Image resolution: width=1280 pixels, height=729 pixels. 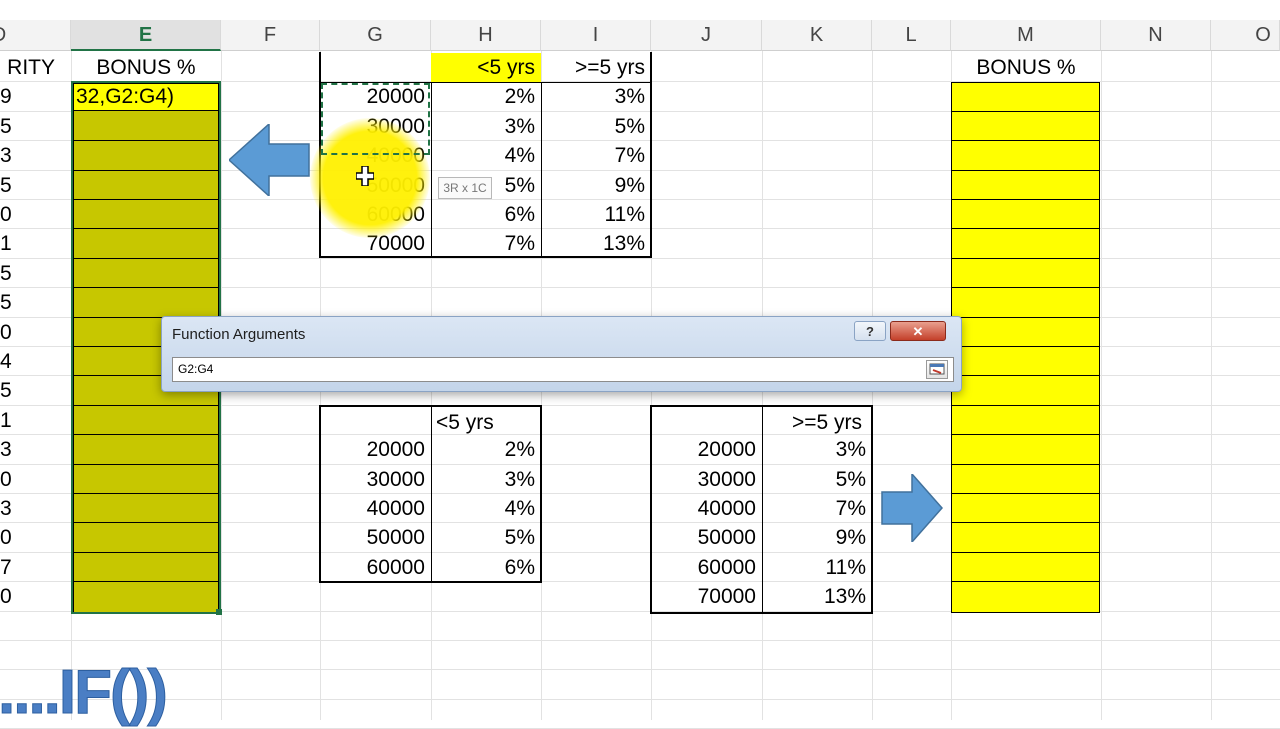 What do you see at coordinates (850, 479) in the screenshot?
I see `lower-right-cell-k: 5%` at bounding box center [850, 479].